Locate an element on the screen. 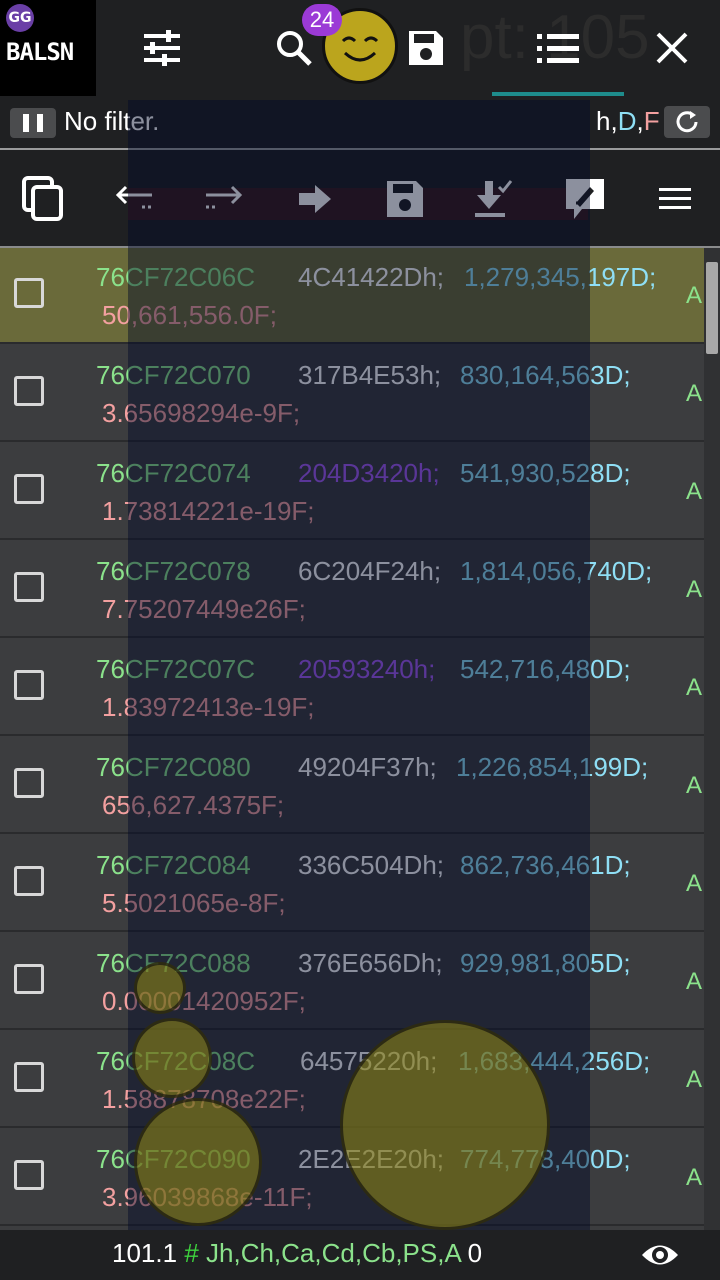 This screenshot has height=1280, width=720. logo-text: BALSN is located at coordinates (40, 52).